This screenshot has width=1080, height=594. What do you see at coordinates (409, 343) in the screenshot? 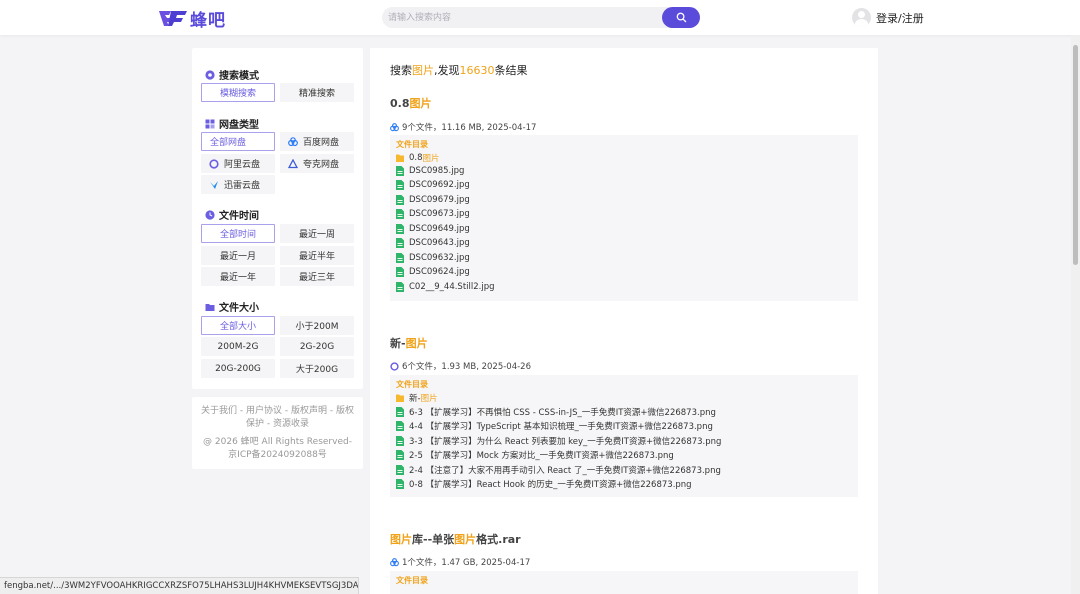
I see `result-title: 新-图片` at bounding box center [409, 343].